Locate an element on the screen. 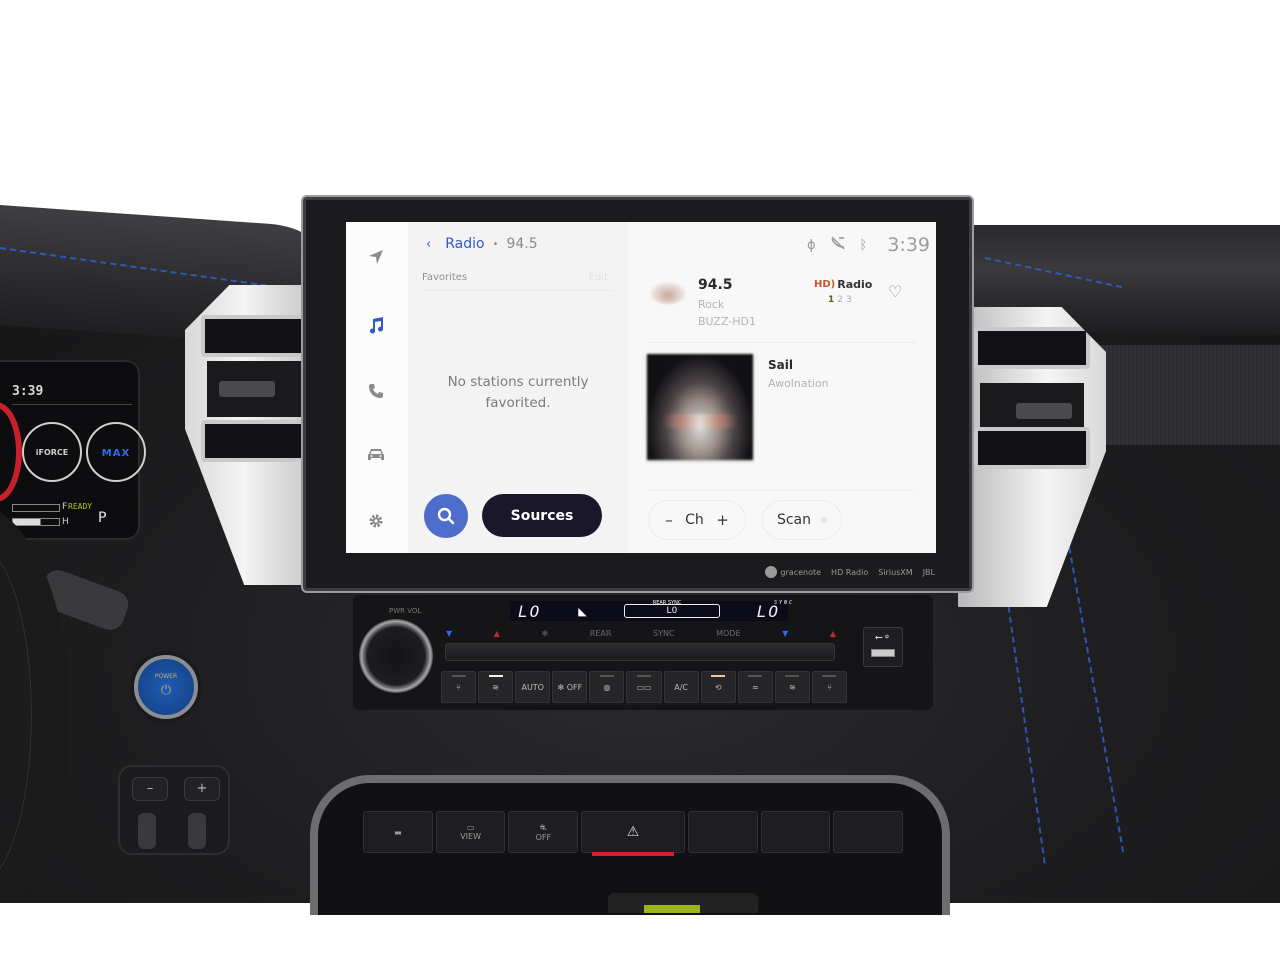  mode-label: MODE is located at coordinates (728, 633).